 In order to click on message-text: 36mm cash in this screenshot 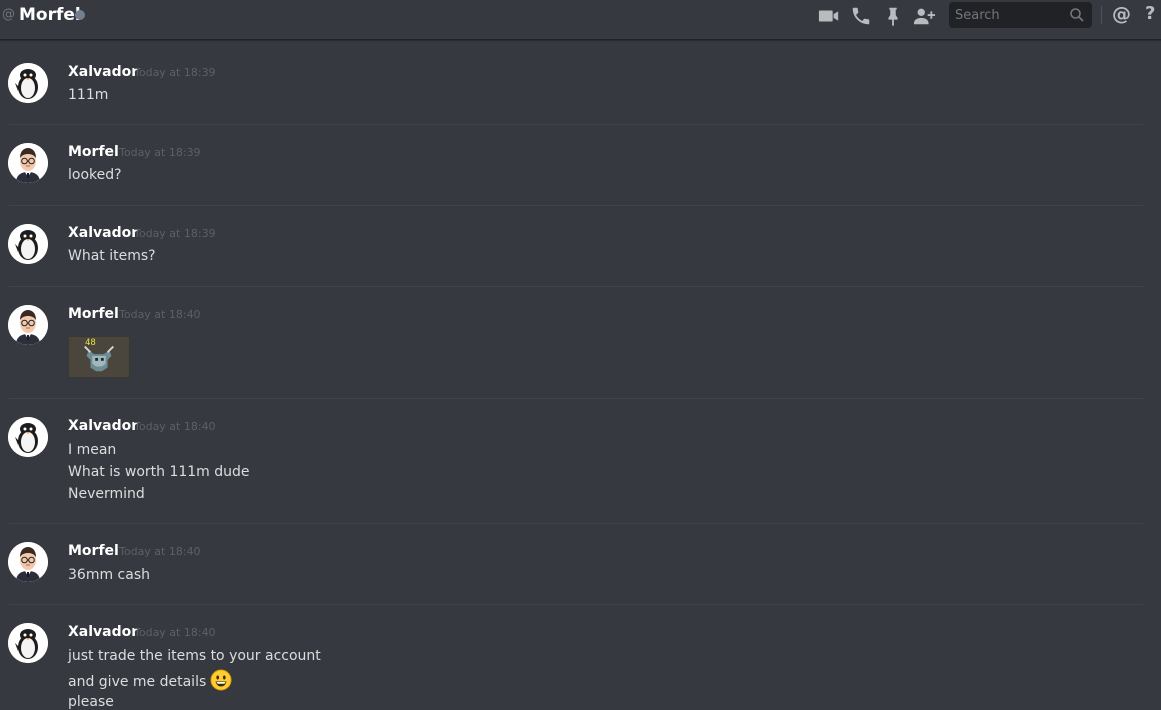, I will do `click(109, 575)`.